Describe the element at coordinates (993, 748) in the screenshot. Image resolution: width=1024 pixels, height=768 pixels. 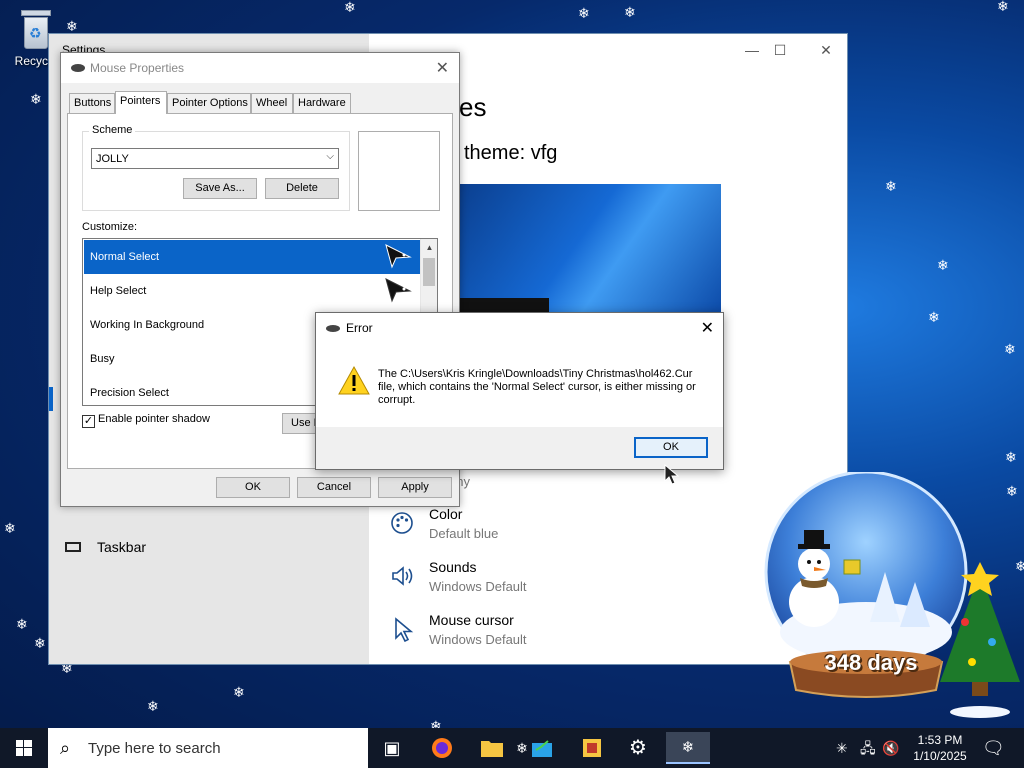
I see `notification-icon: 🗨` at that location.